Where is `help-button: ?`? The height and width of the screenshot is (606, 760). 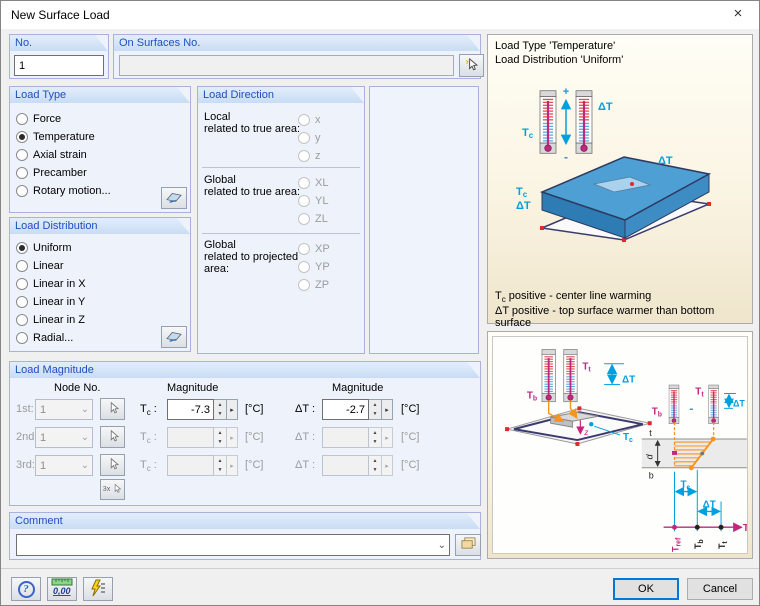
help-button: ? is located at coordinates (26, 589).